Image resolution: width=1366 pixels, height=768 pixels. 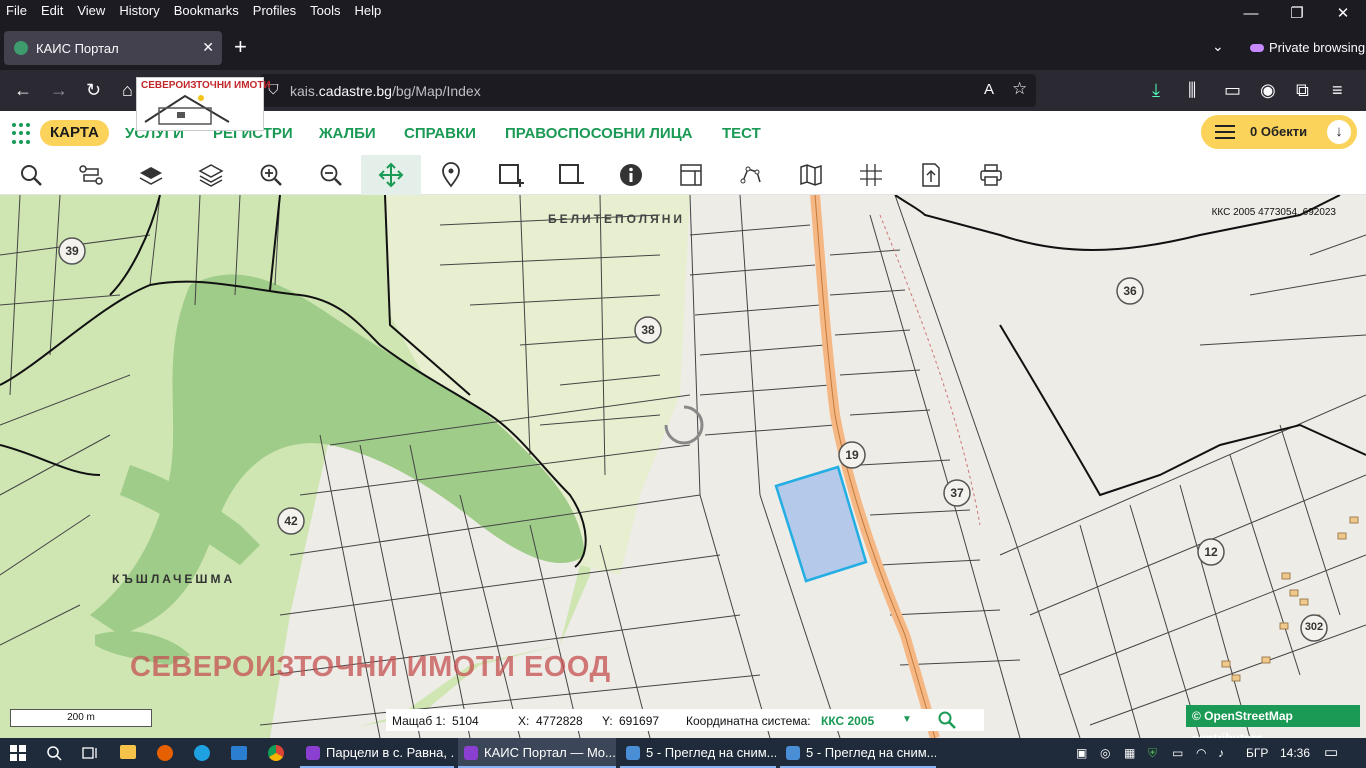 I want to click on clock: 14:36, so click(x=1295, y=753).